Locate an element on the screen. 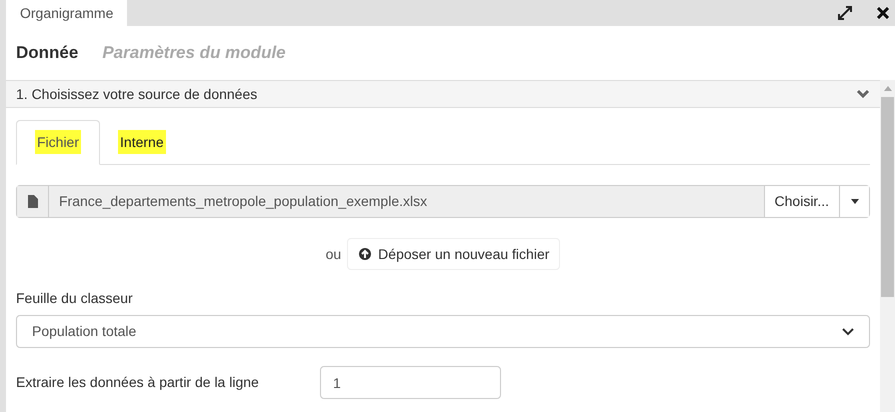  scrollbar-thumb is located at coordinates (887, 197).